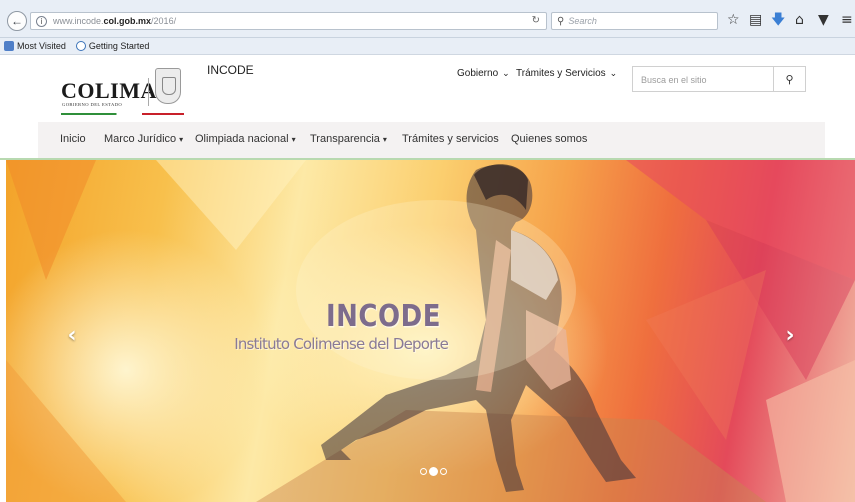  I want to click on address-bar: i www.incode.col.gob.mx/2016/ ↻, so click(288, 21).